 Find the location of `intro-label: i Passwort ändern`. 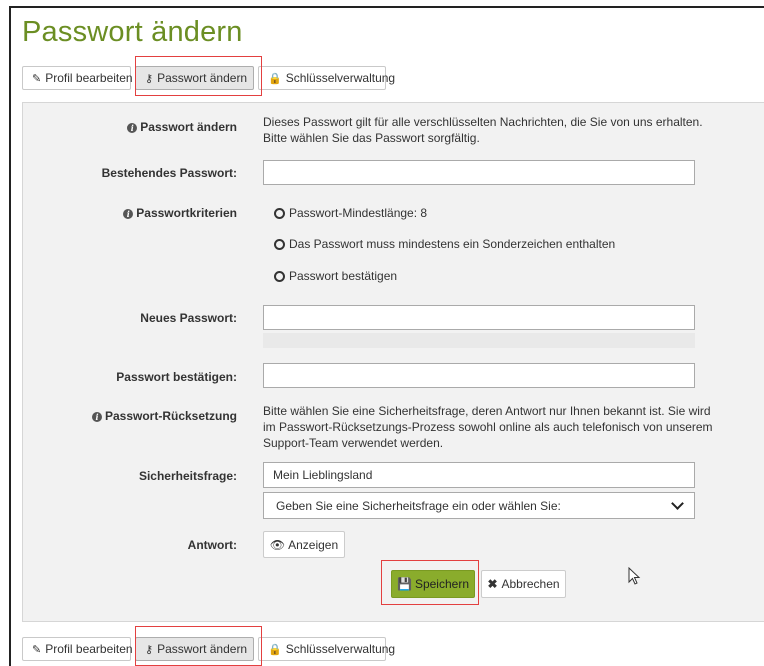

intro-label: i Passwort ändern is located at coordinates (129, 127).